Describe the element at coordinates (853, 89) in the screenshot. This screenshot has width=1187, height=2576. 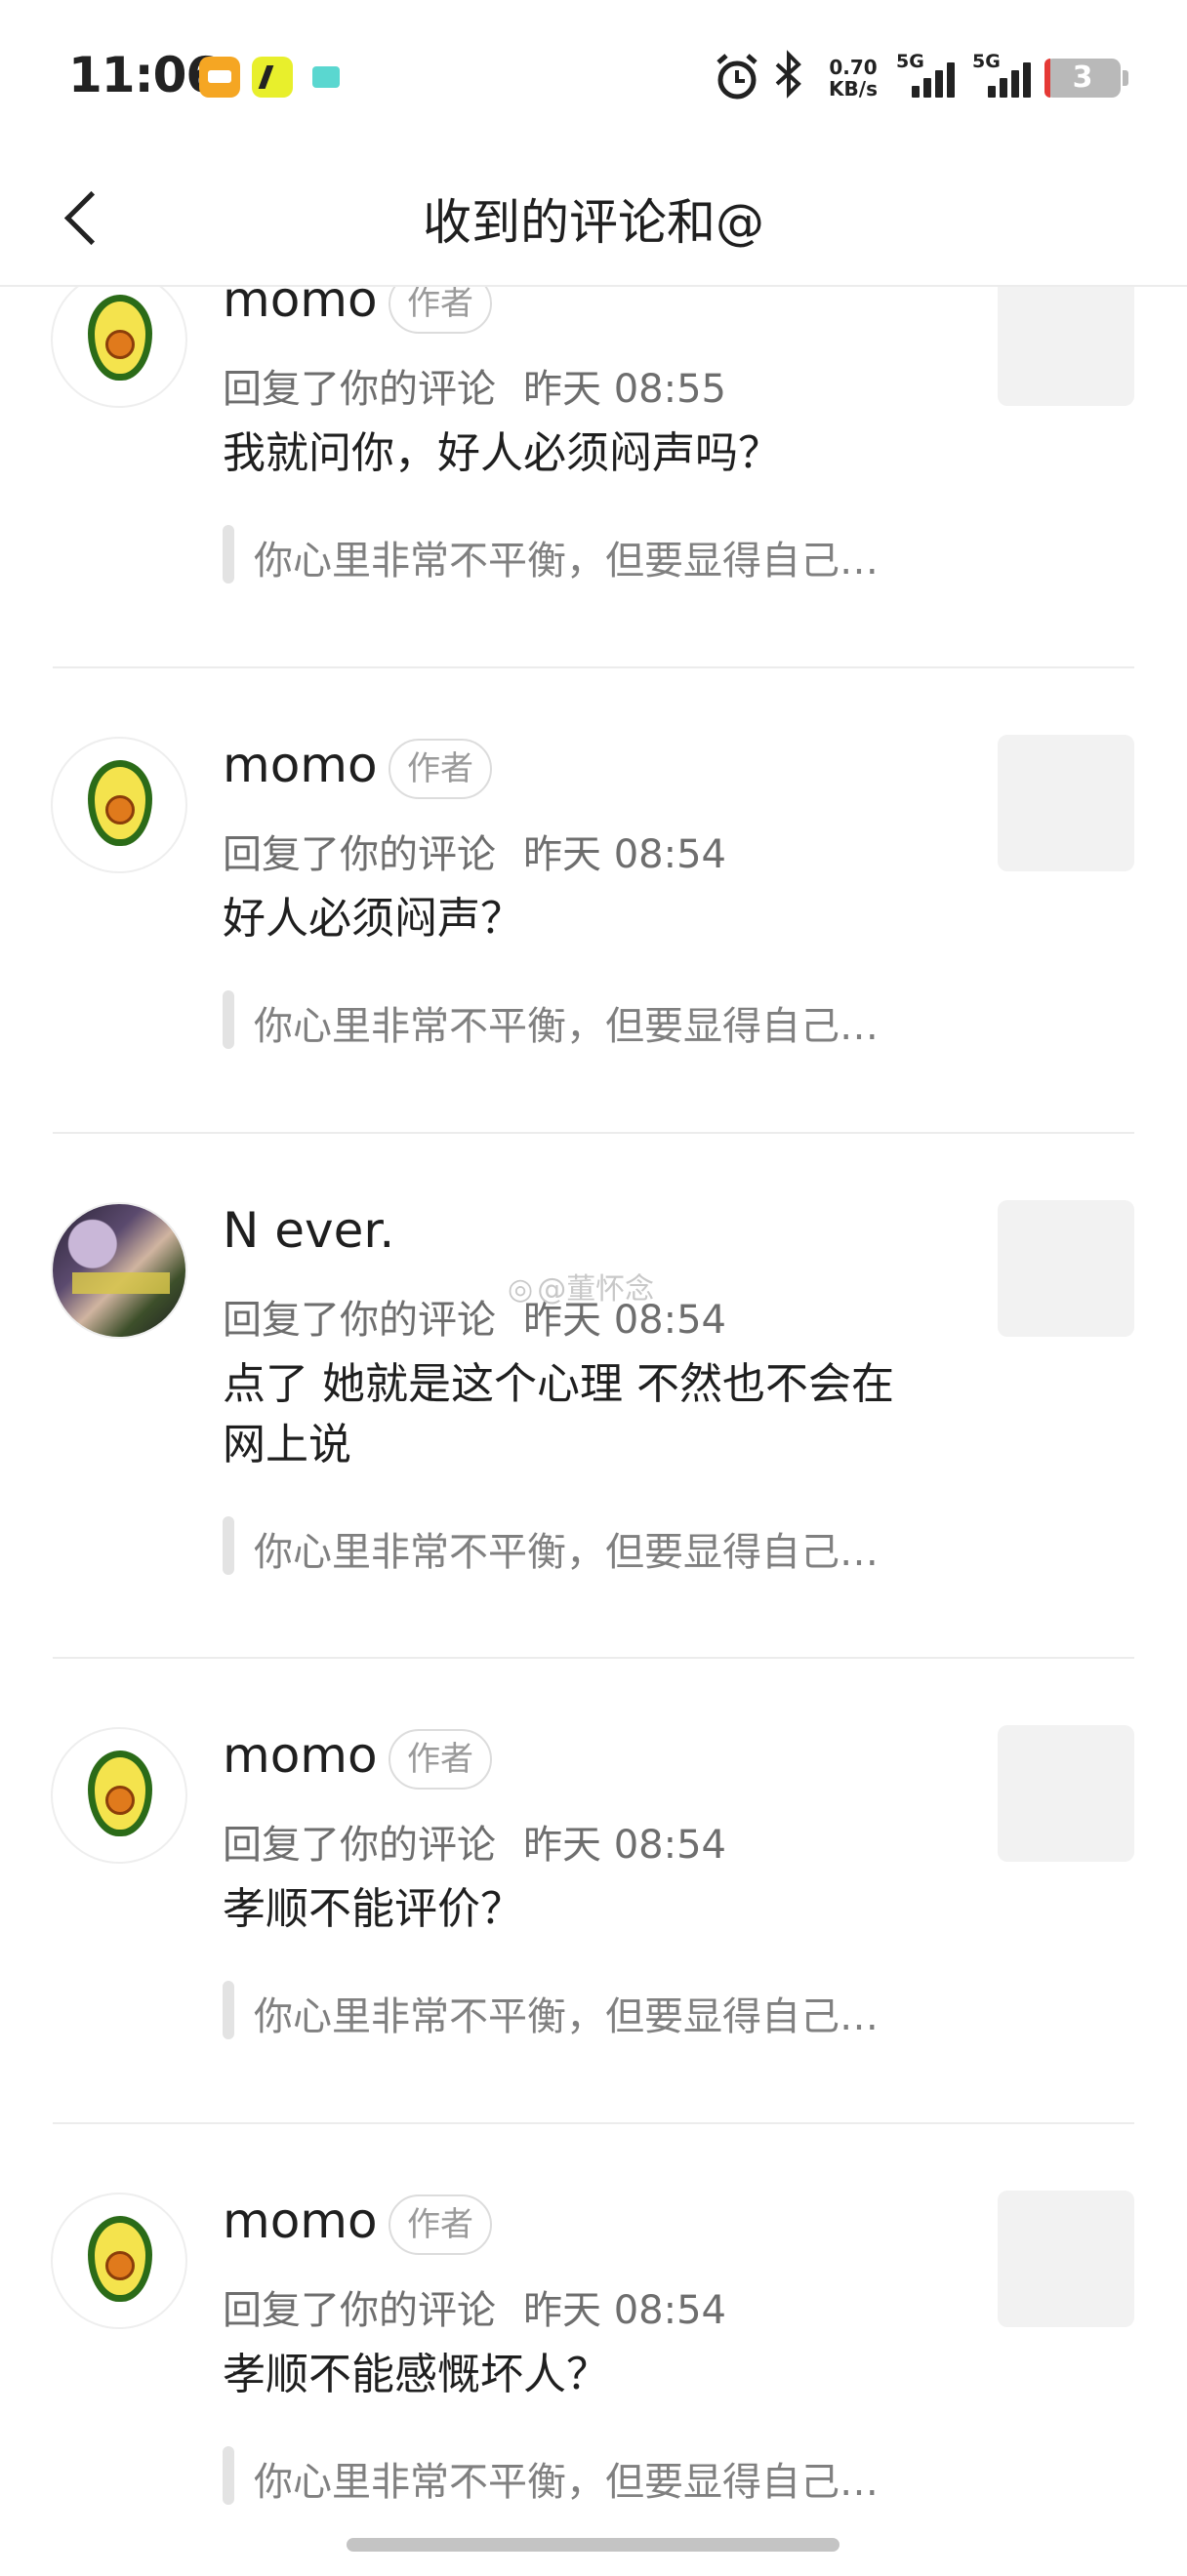
I see `net-speed-unit: KB/s` at that location.